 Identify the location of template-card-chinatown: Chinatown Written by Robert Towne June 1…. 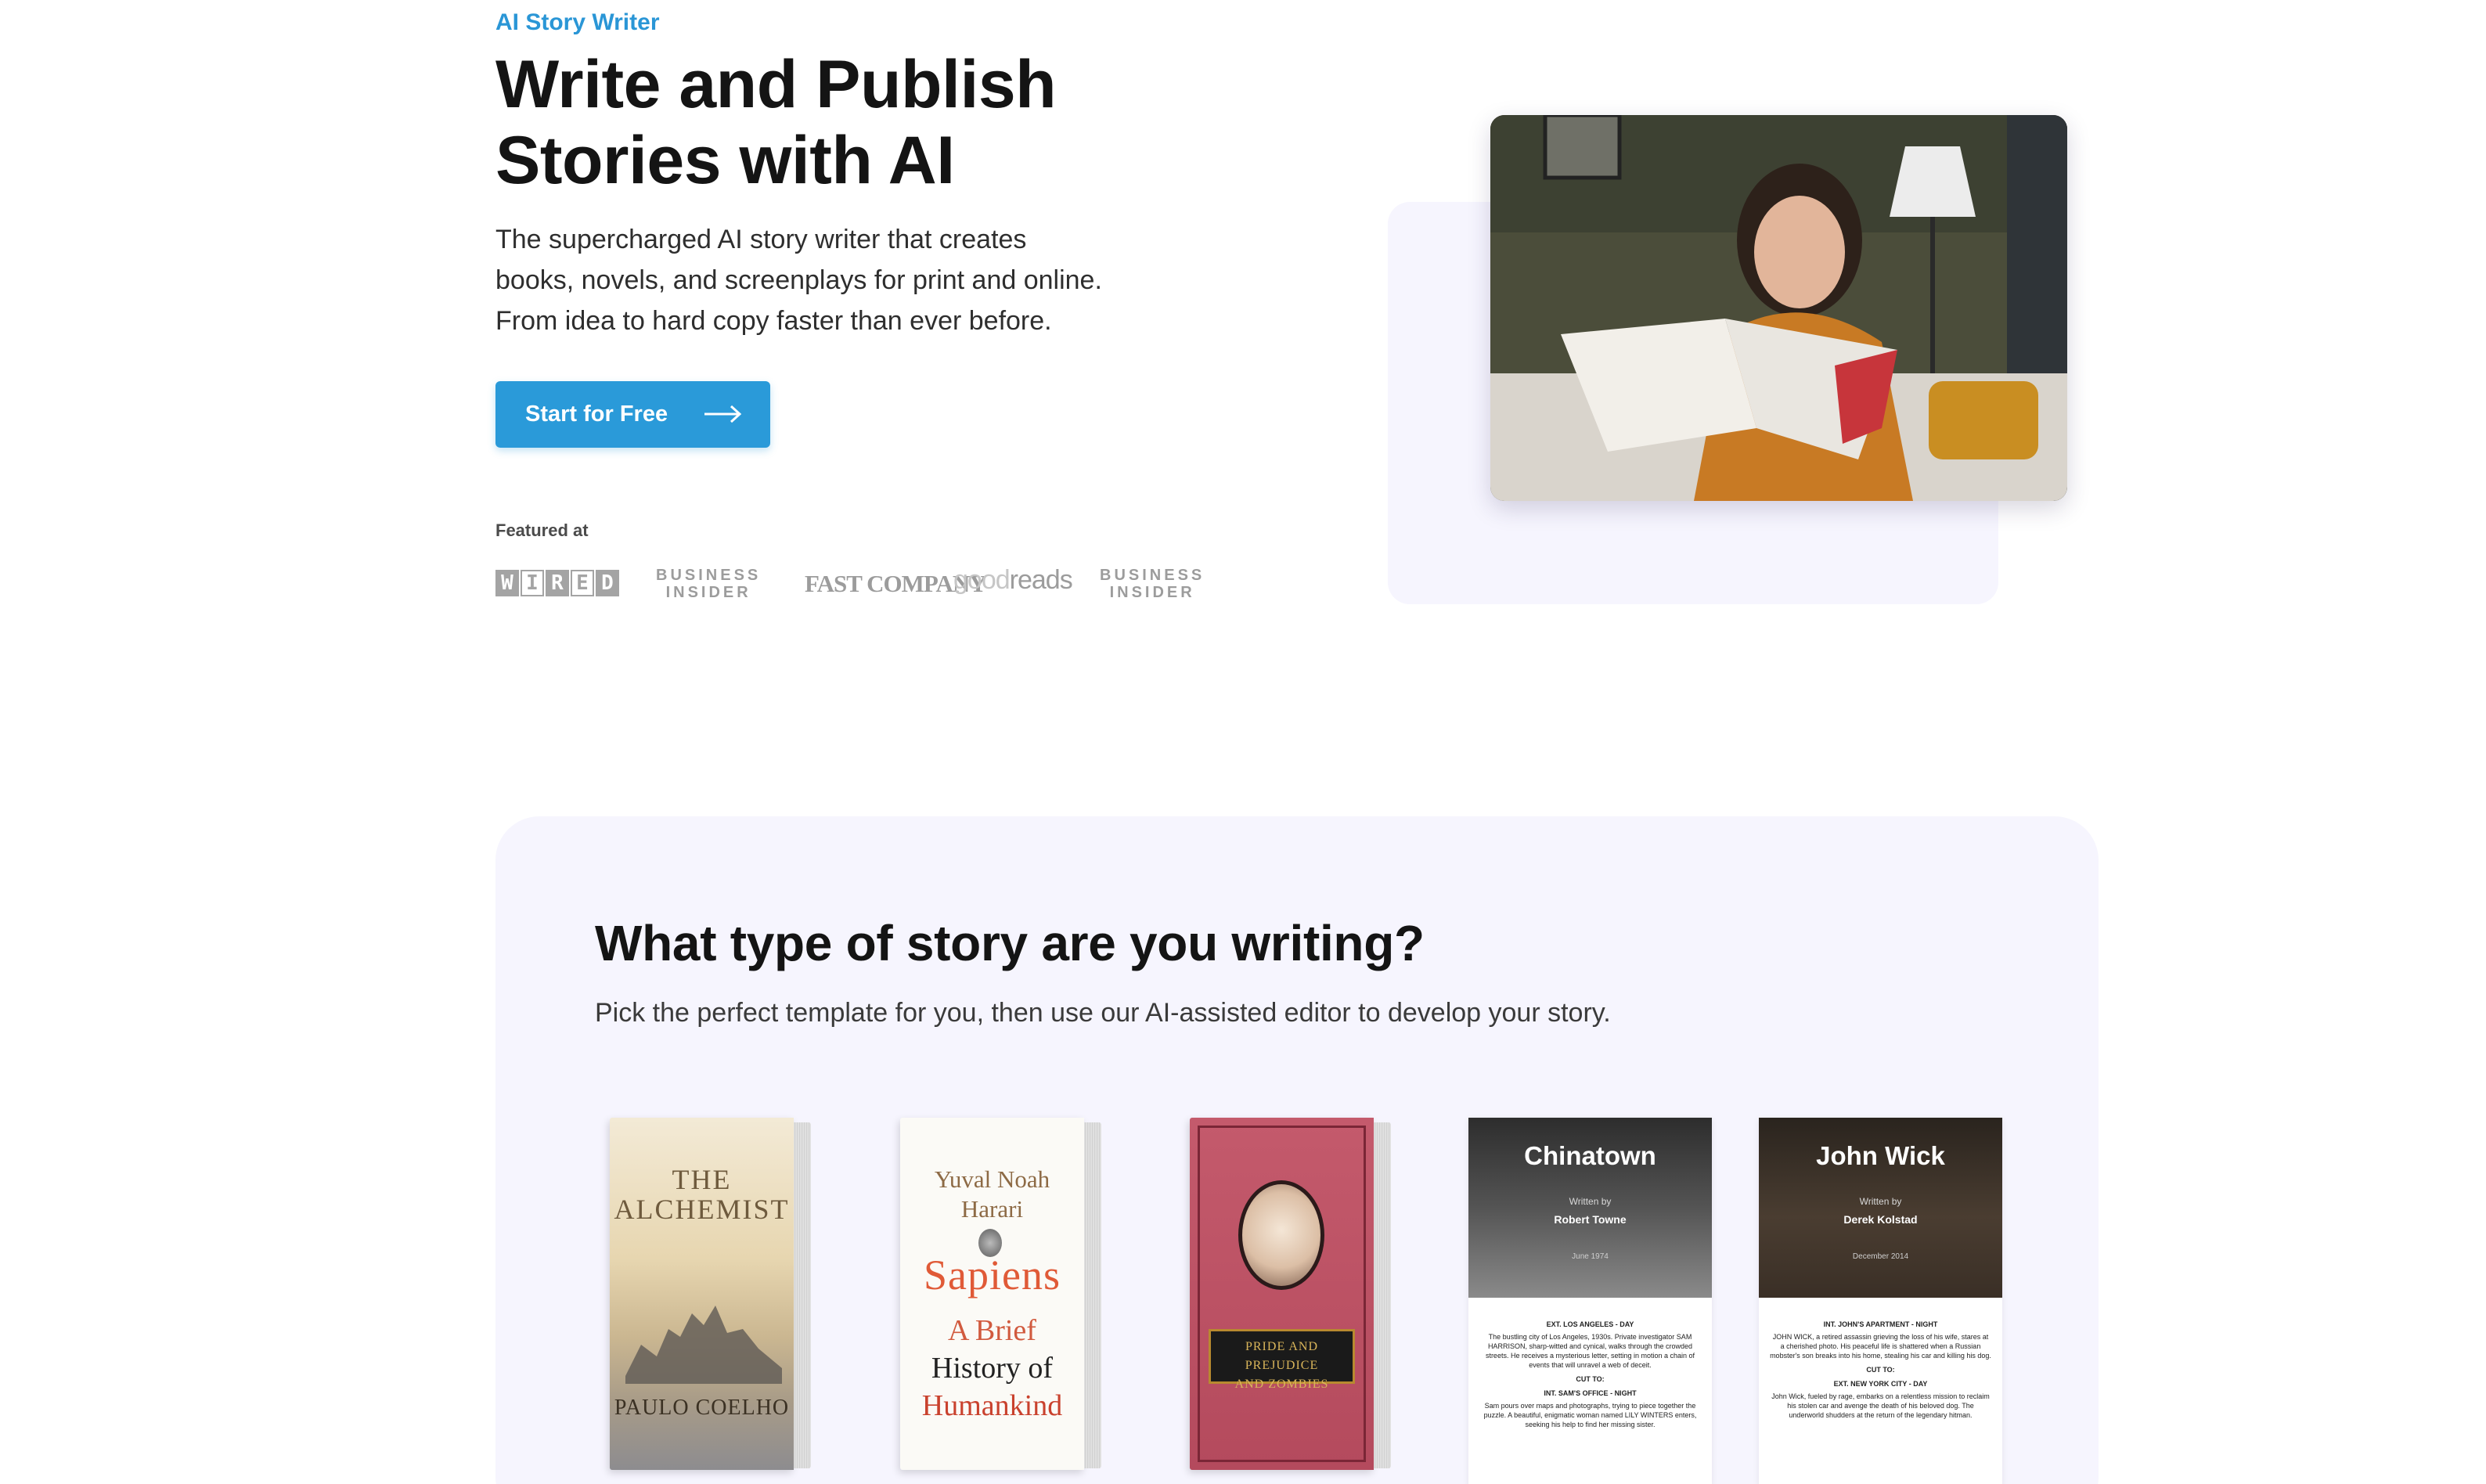
(1590, 1301).